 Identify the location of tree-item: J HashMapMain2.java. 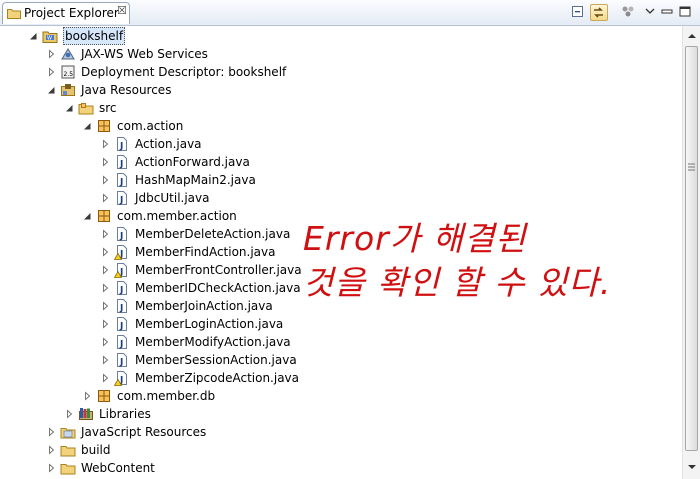
(340, 180).